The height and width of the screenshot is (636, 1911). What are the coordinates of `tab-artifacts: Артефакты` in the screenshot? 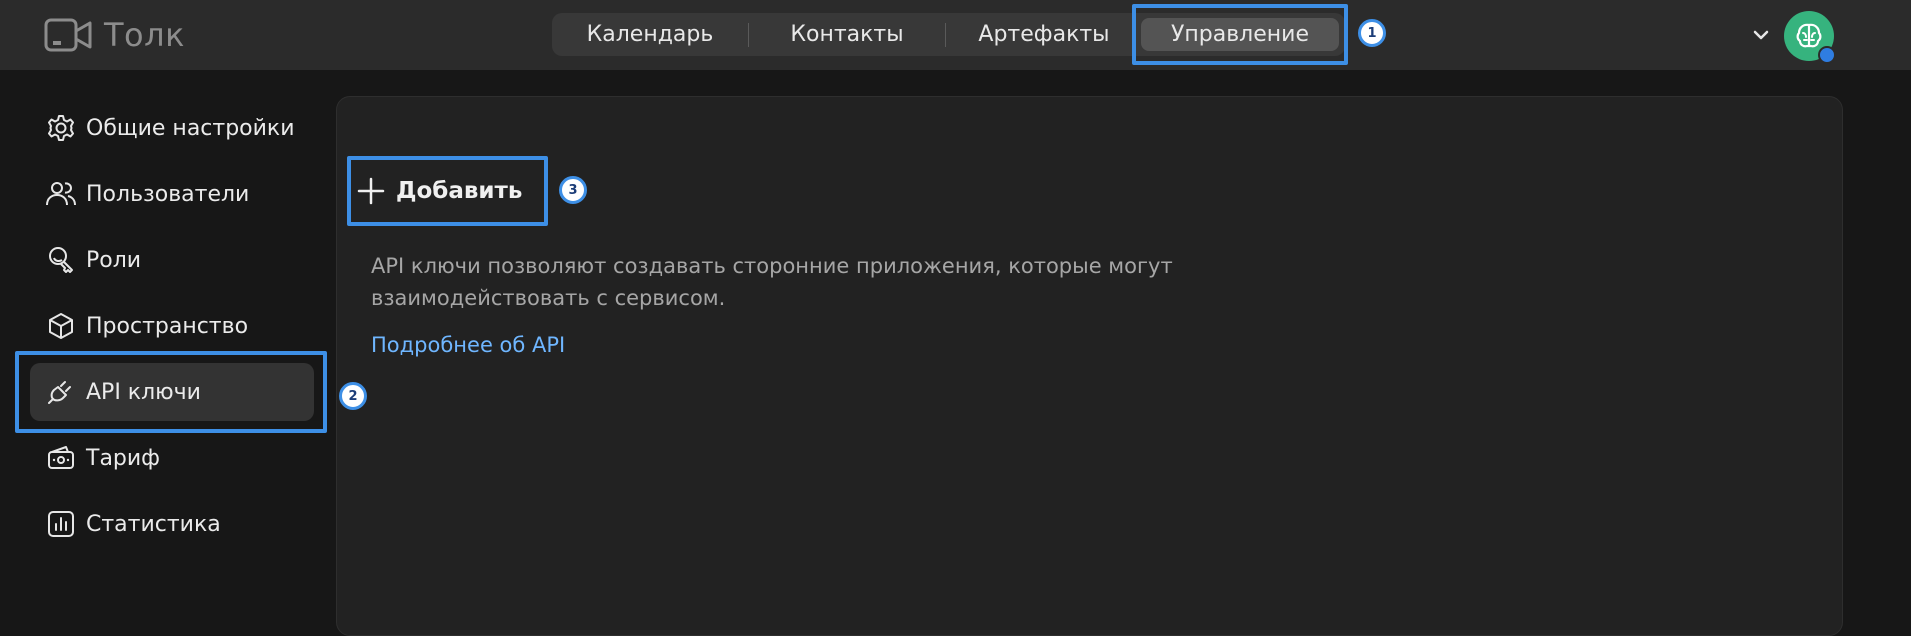 It's located at (1044, 34).